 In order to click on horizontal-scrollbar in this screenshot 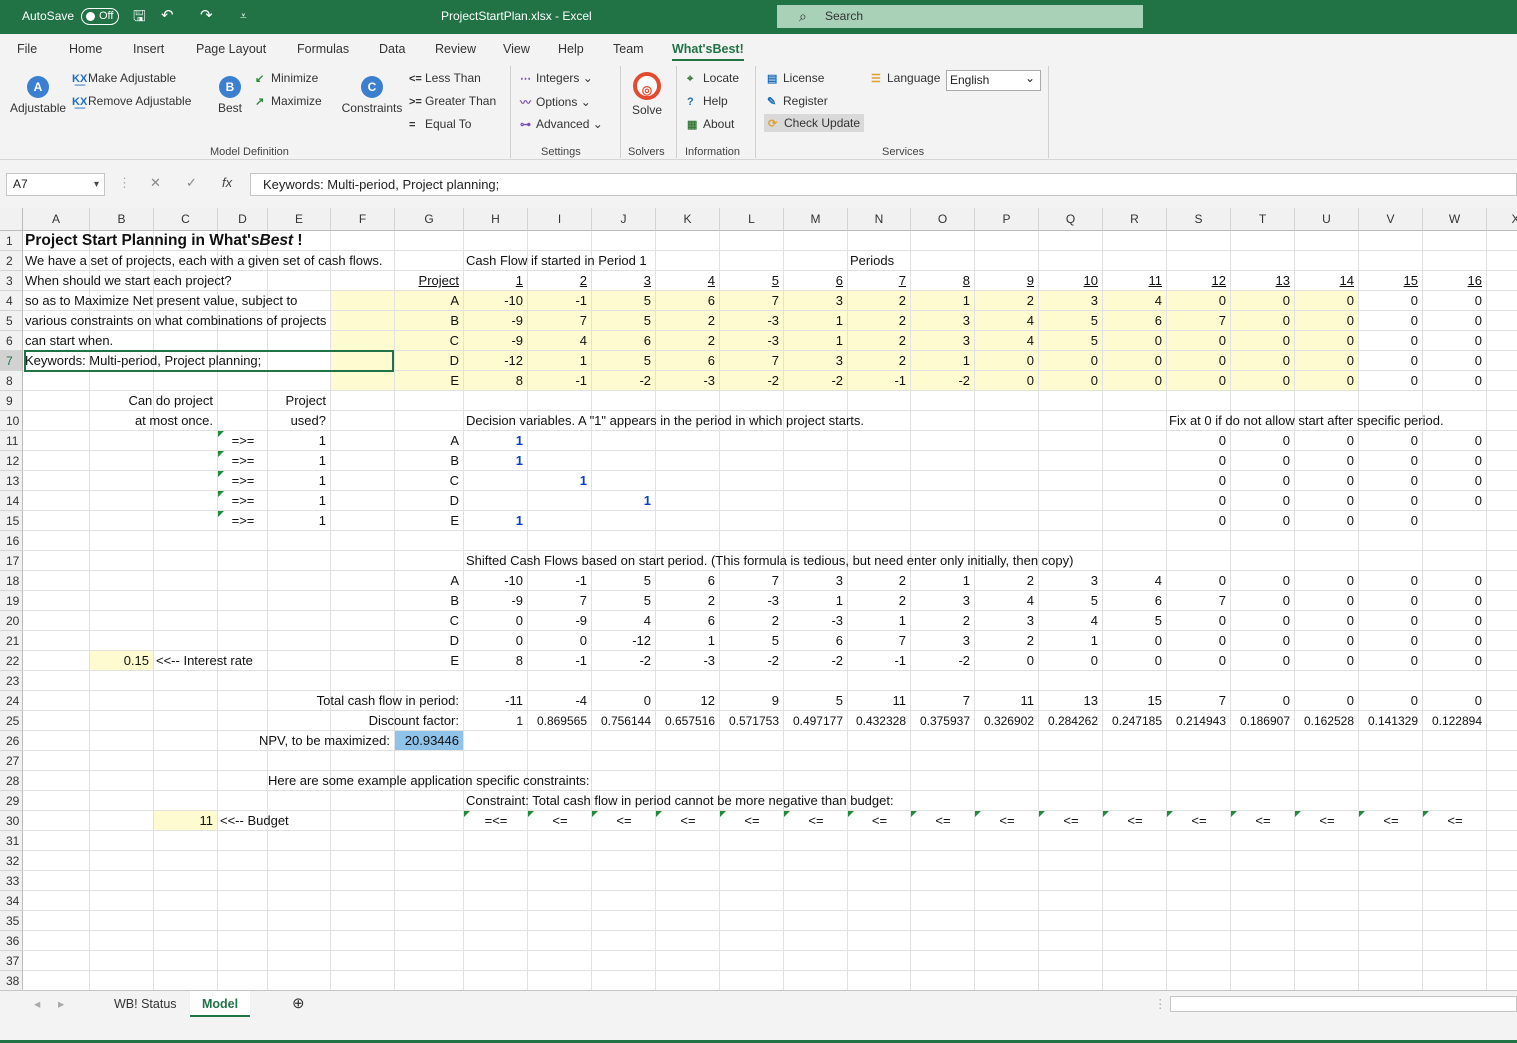, I will do `click(1343, 1004)`.